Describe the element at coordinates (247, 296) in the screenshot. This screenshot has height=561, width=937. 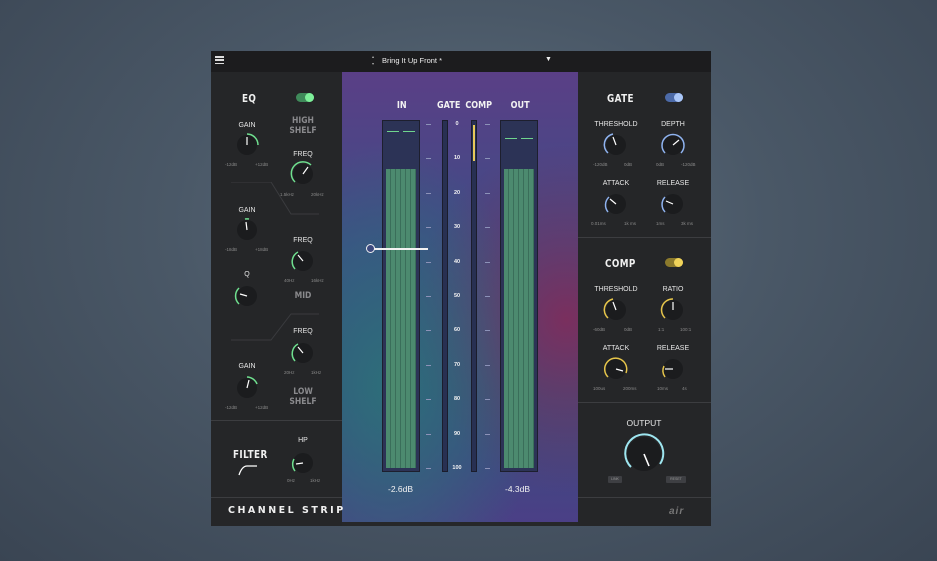
I see `mid-q-knob` at that location.